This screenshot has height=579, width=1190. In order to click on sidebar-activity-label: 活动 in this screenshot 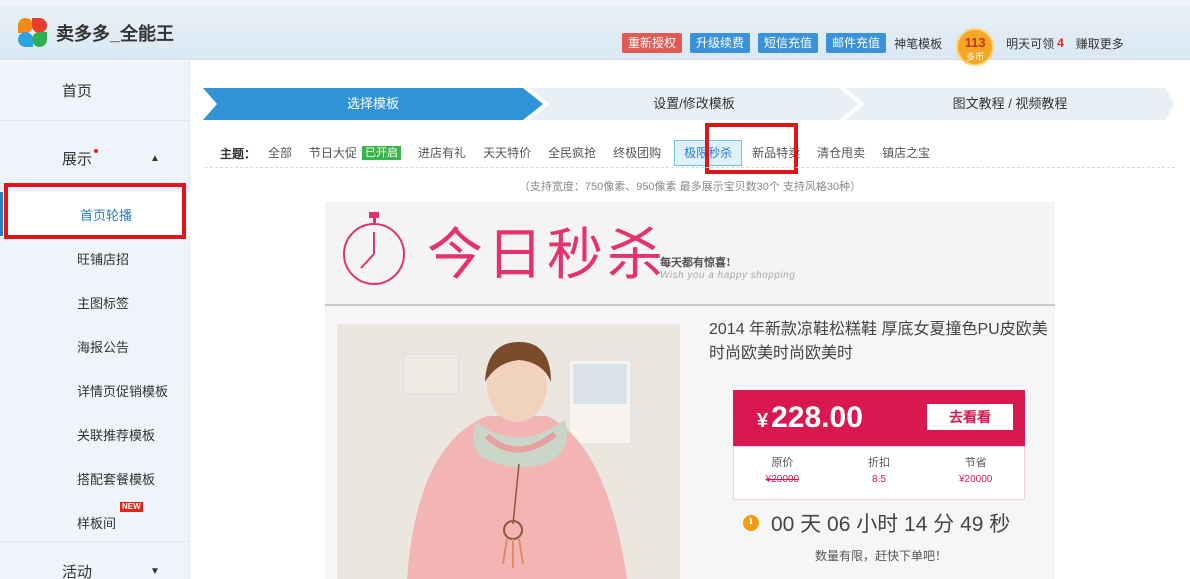, I will do `click(77, 571)`.